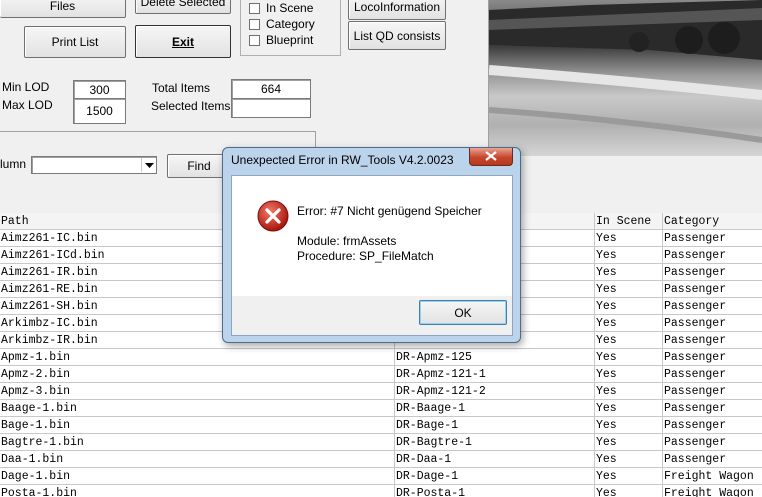 This screenshot has height=497, width=762. I want to click on max-lod-input: 1500, so click(99, 111).